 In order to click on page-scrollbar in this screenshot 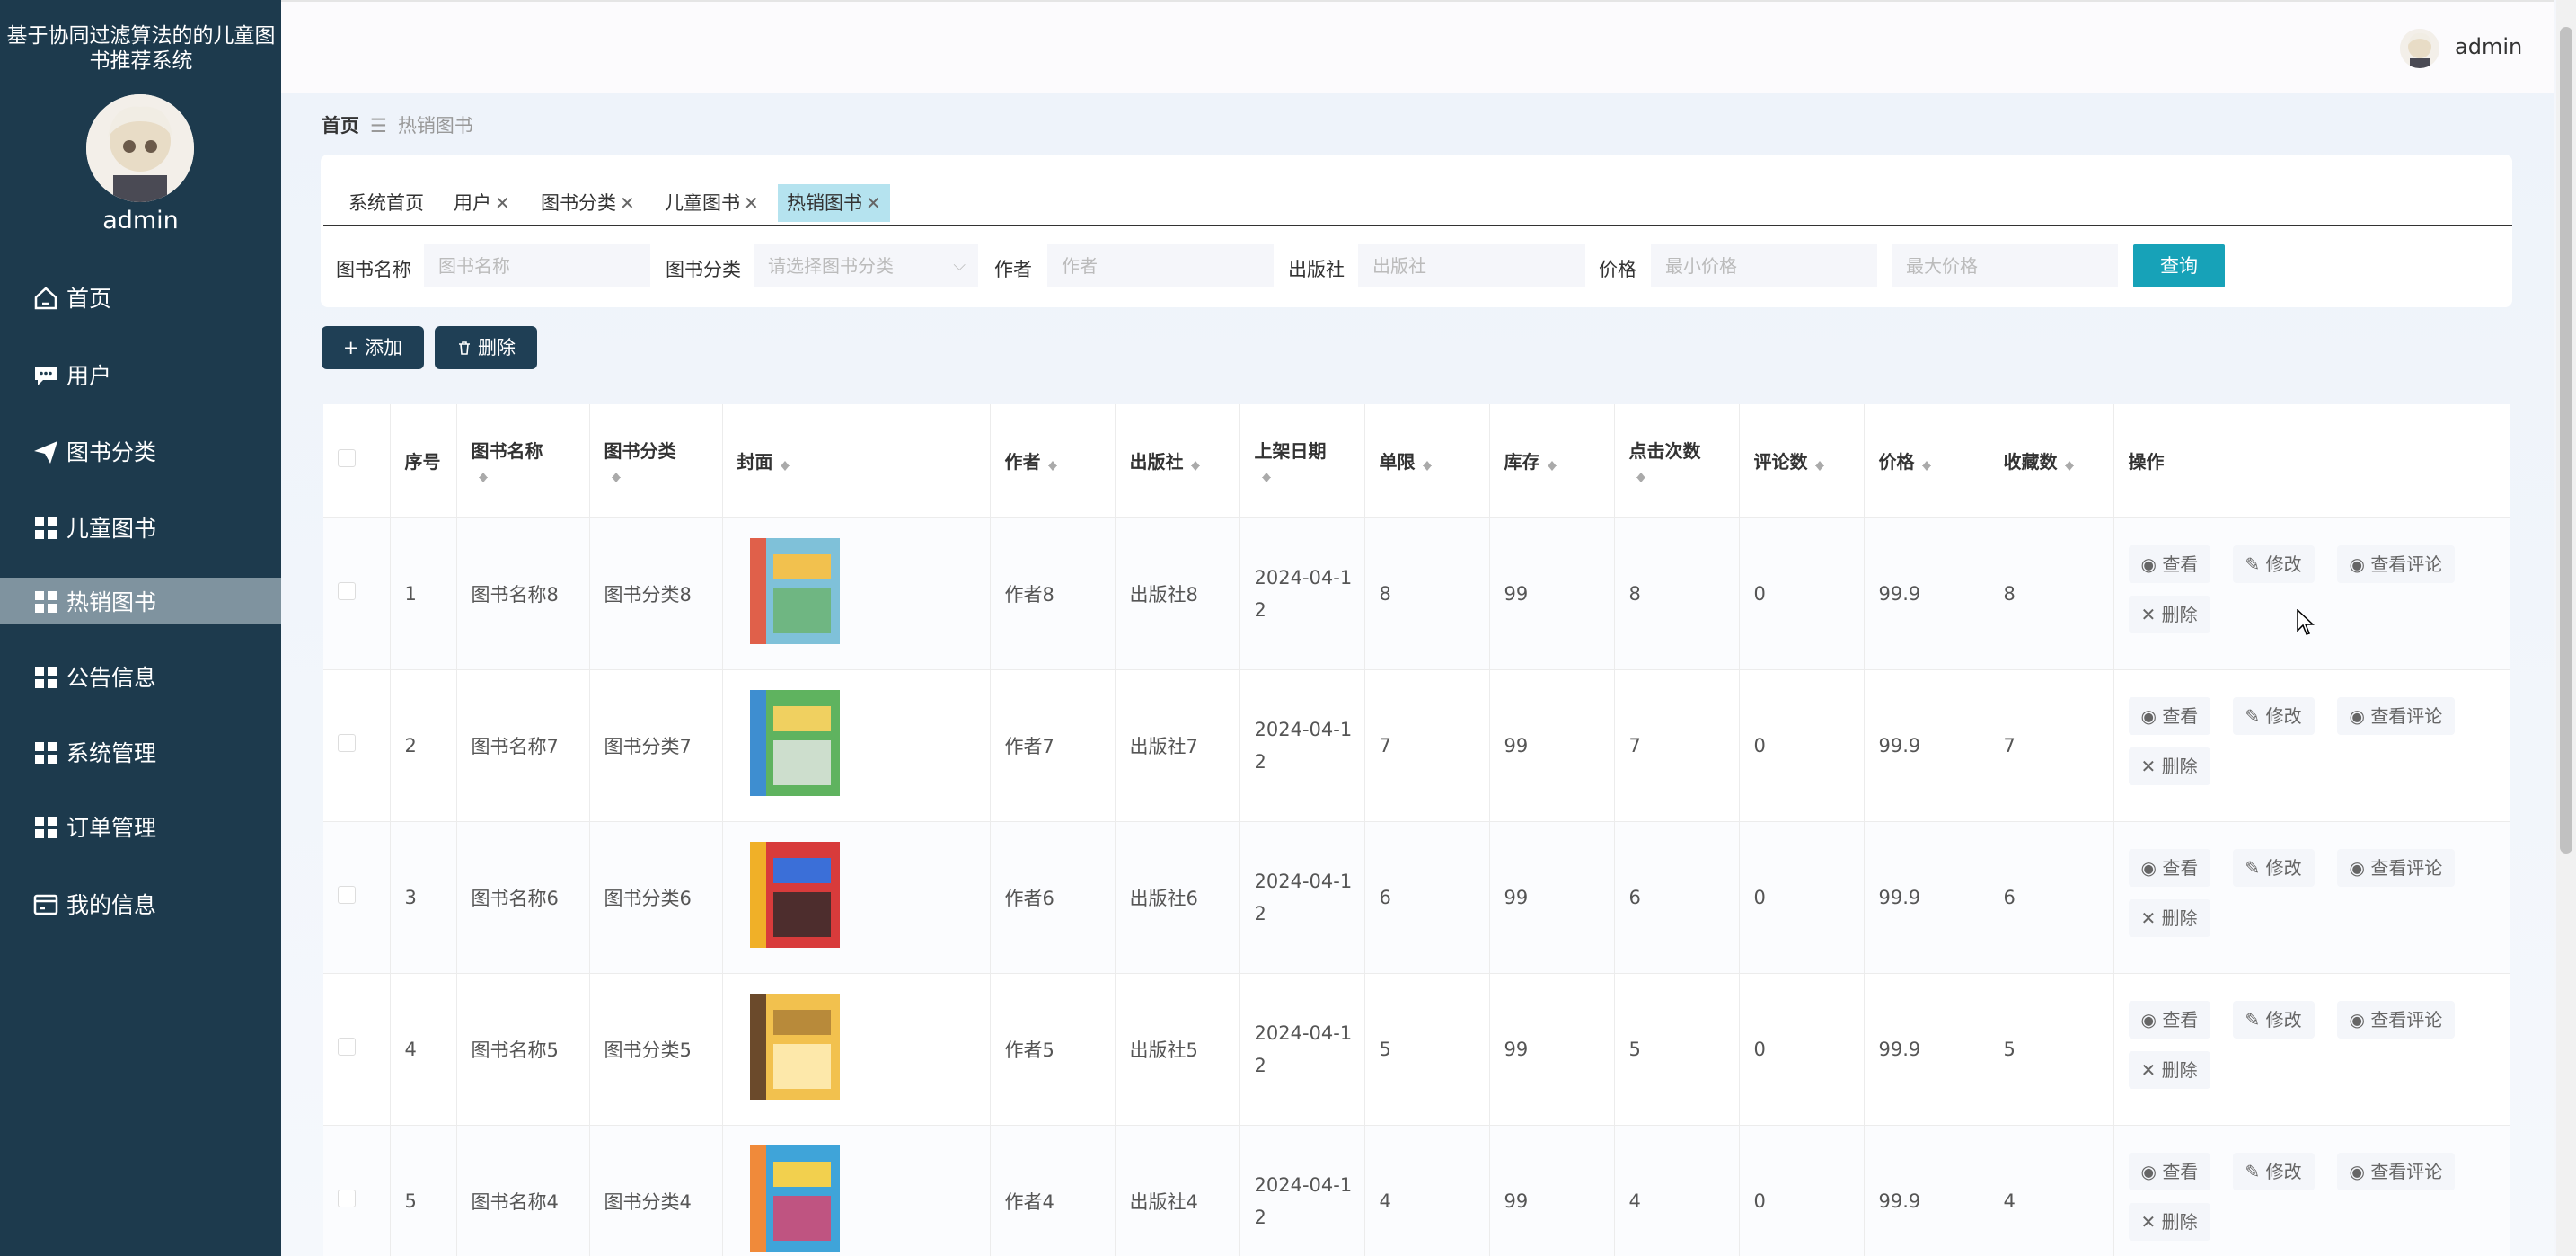, I will do `click(2566, 628)`.